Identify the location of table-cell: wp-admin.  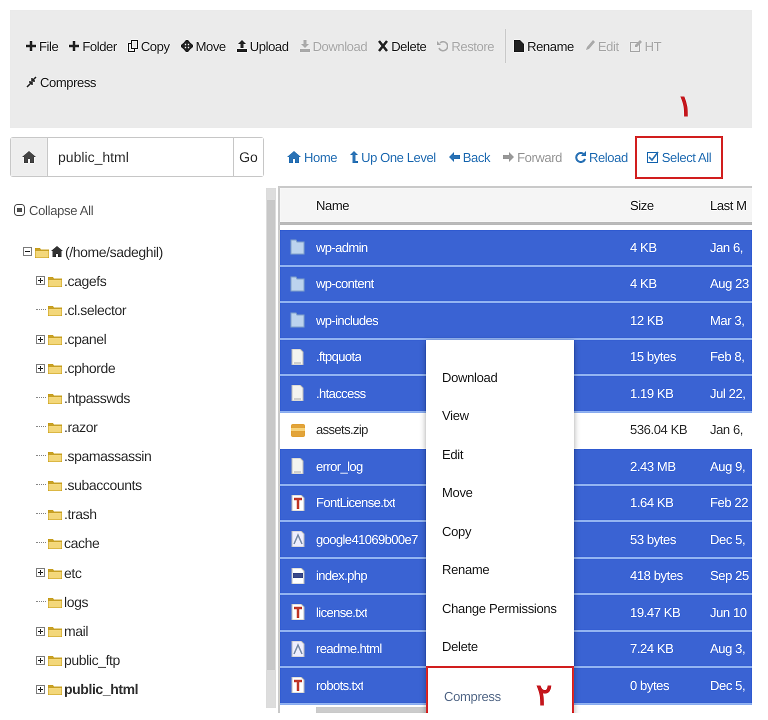
(342, 247).